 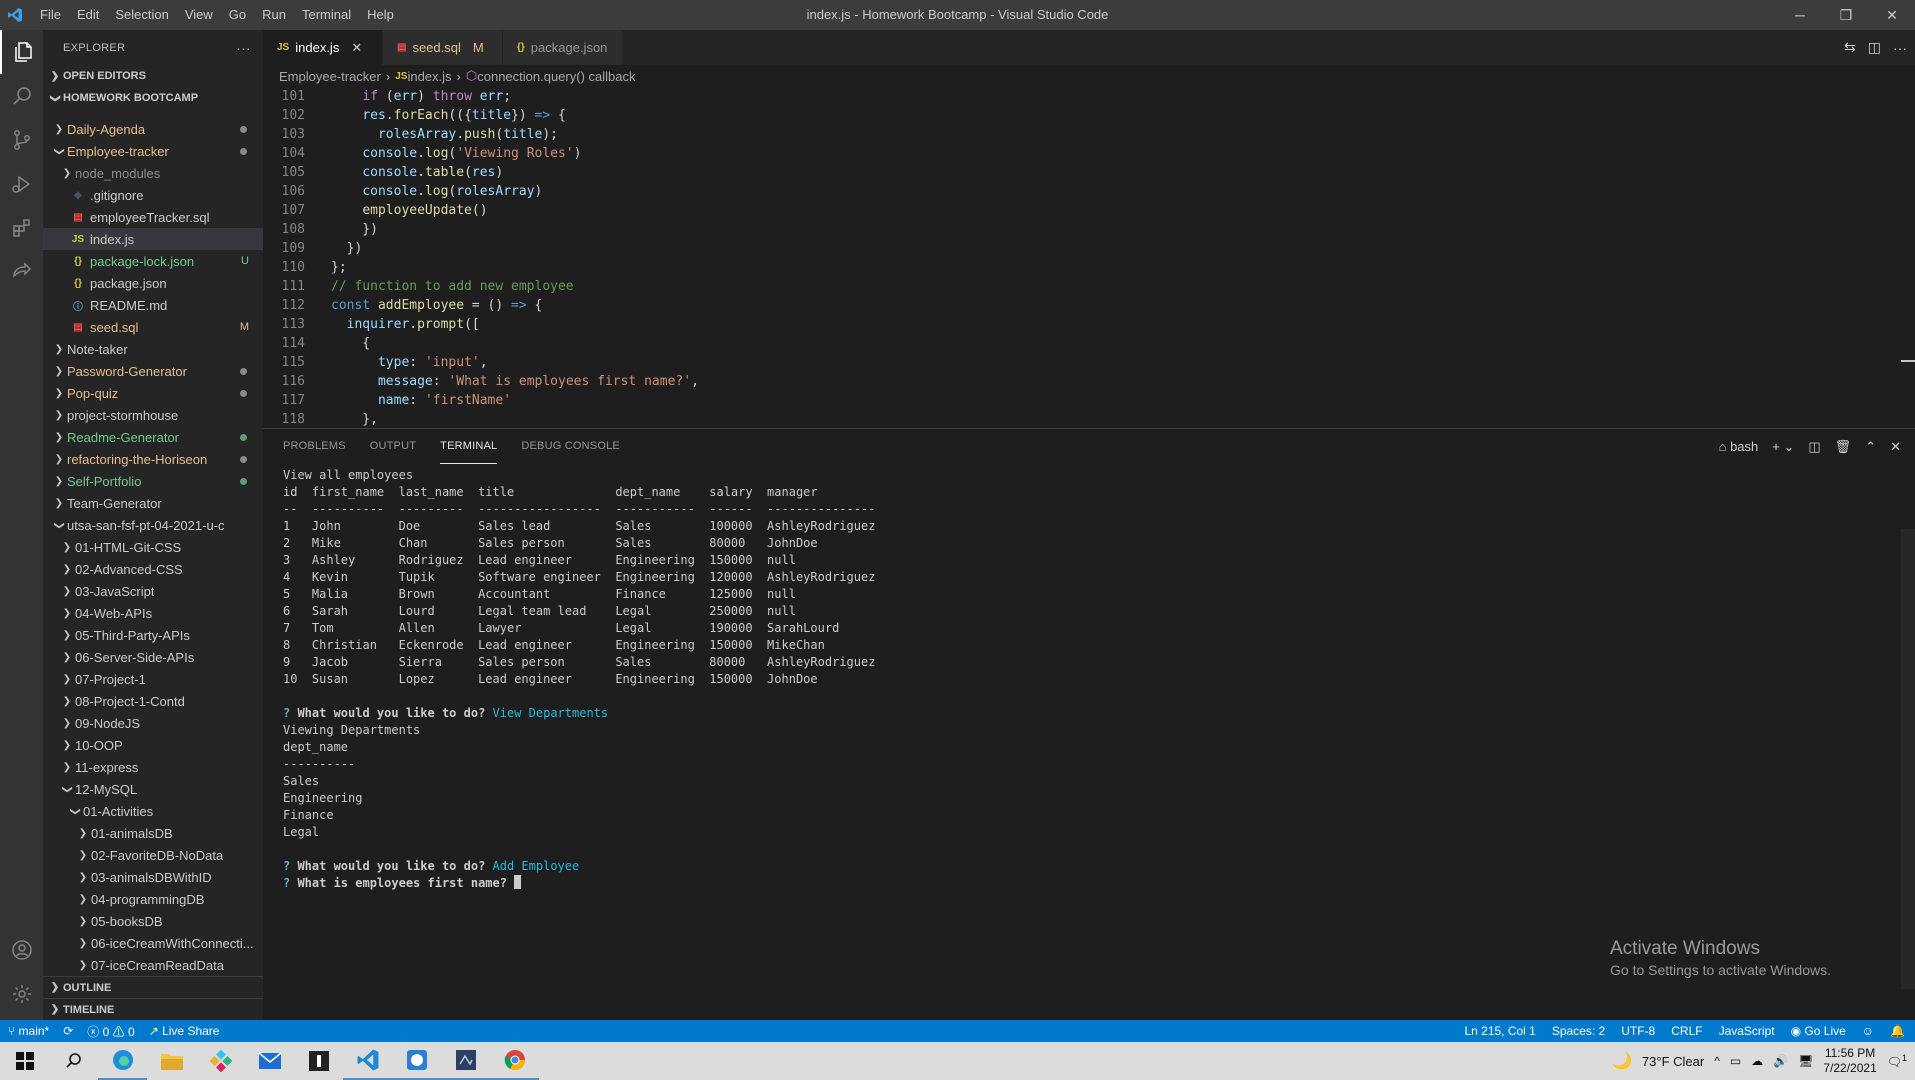 What do you see at coordinates (563, 47) in the screenshot?
I see `tab-package-json: {} package.json` at bounding box center [563, 47].